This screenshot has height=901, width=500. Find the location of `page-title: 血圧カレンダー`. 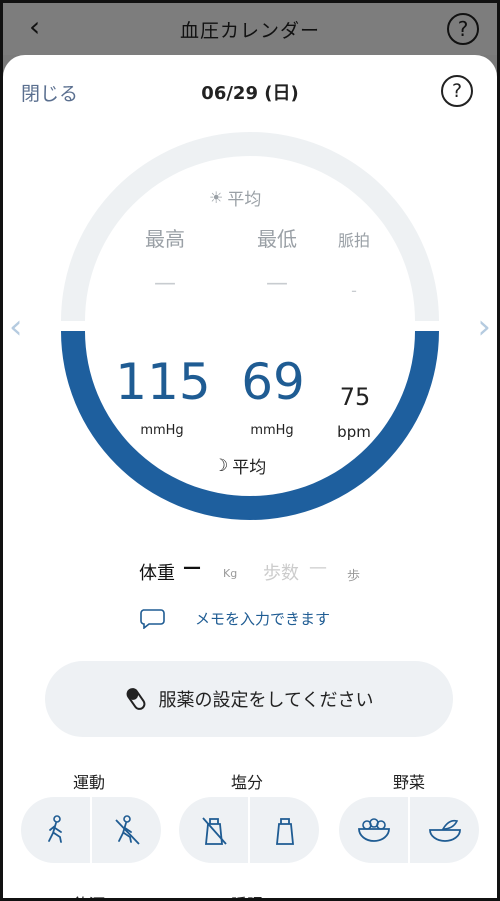

page-title: 血圧カレンダー is located at coordinates (249, 30).